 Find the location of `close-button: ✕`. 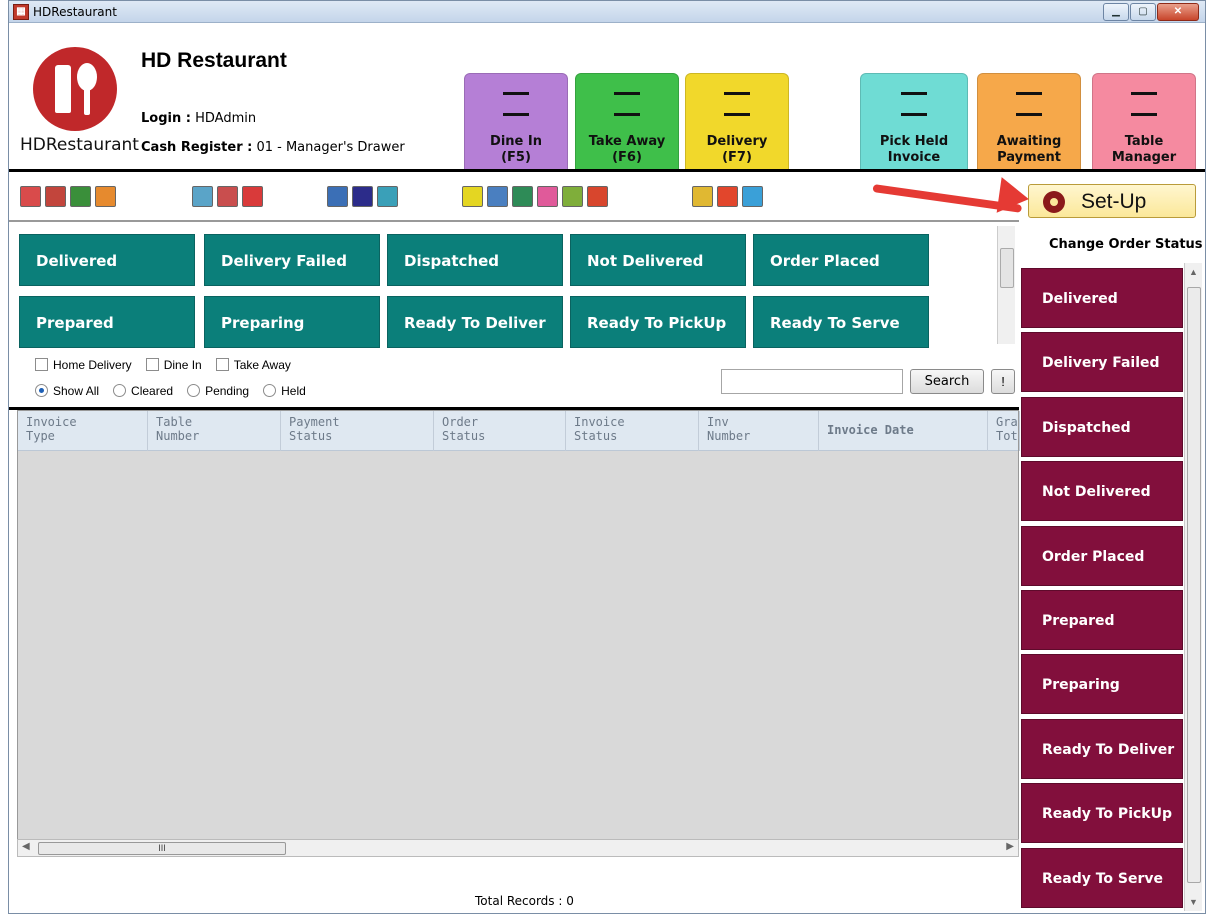

close-button: ✕ is located at coordinates (1178, 12).